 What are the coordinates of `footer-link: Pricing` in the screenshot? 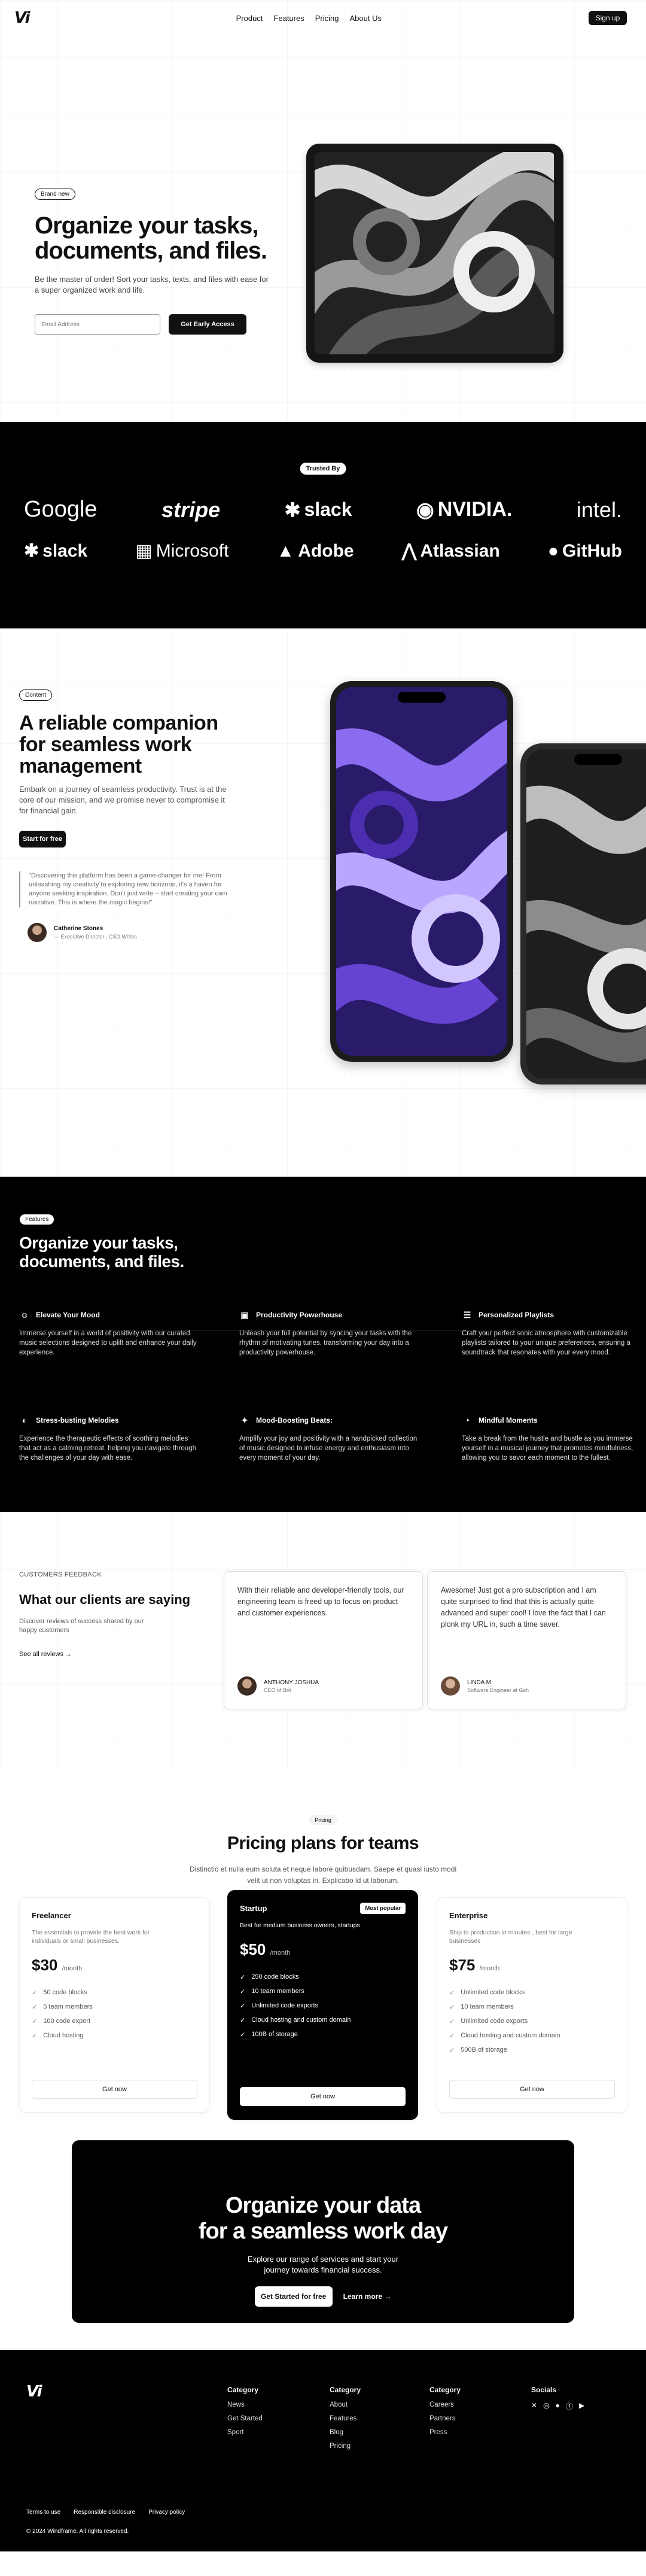 It's located at (345, 2449).